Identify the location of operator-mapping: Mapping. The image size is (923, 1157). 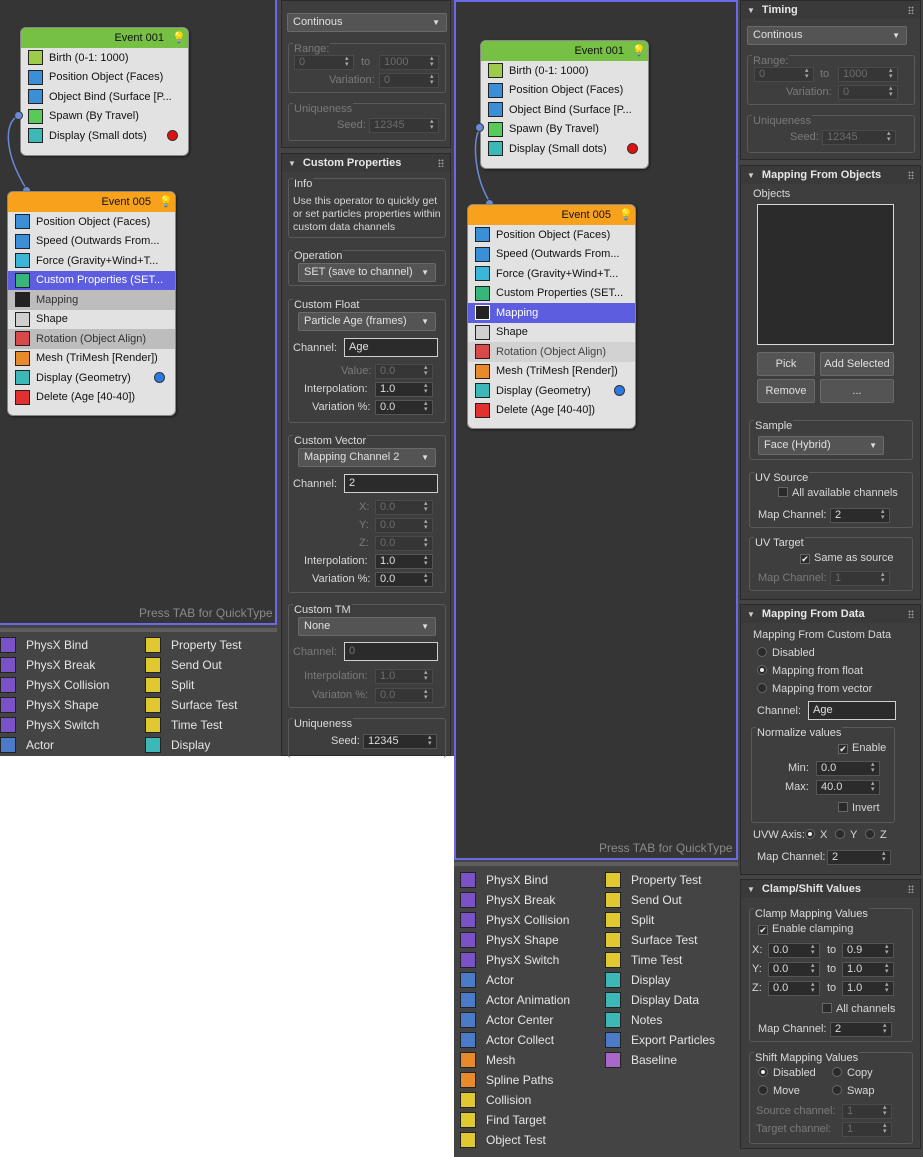
(551, 313).